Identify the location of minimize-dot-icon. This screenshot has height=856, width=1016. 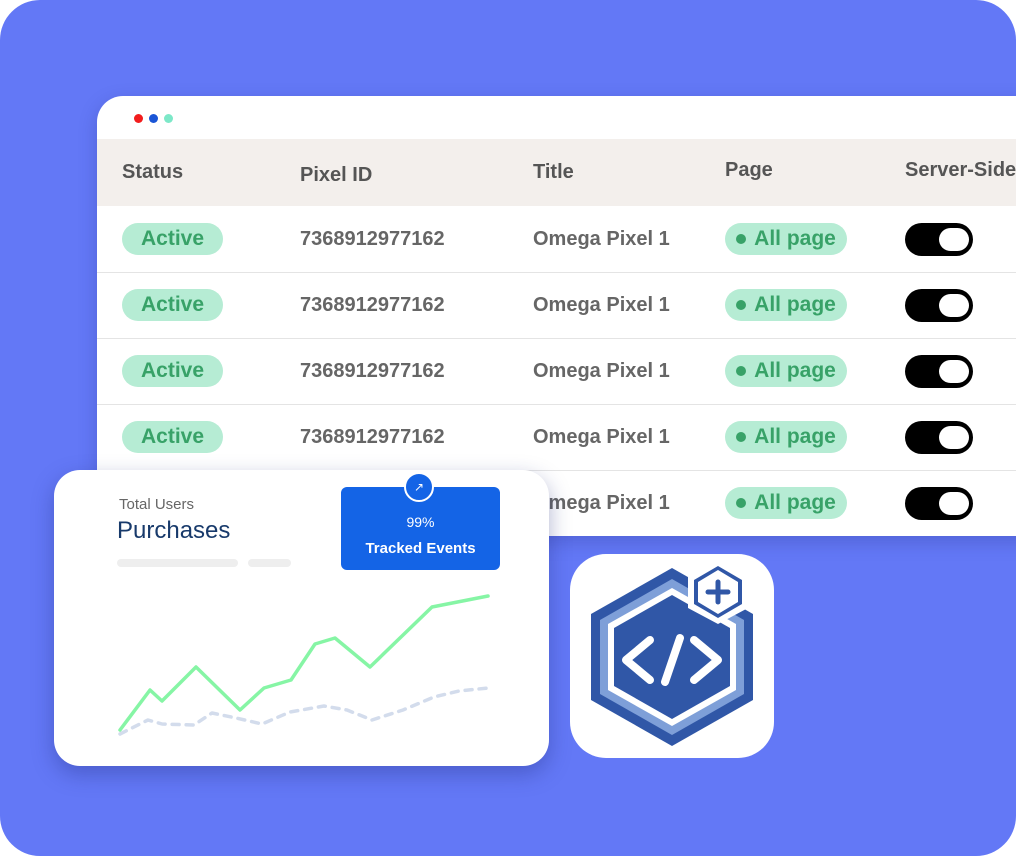
(153, 118).